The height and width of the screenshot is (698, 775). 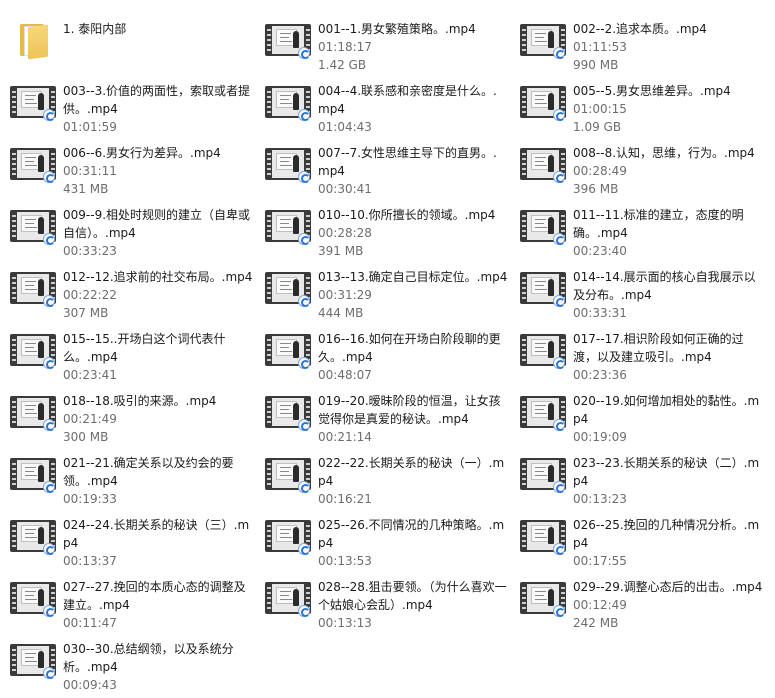 I want to click on file-duration: 00:30:41, so click(x=345, y=189).